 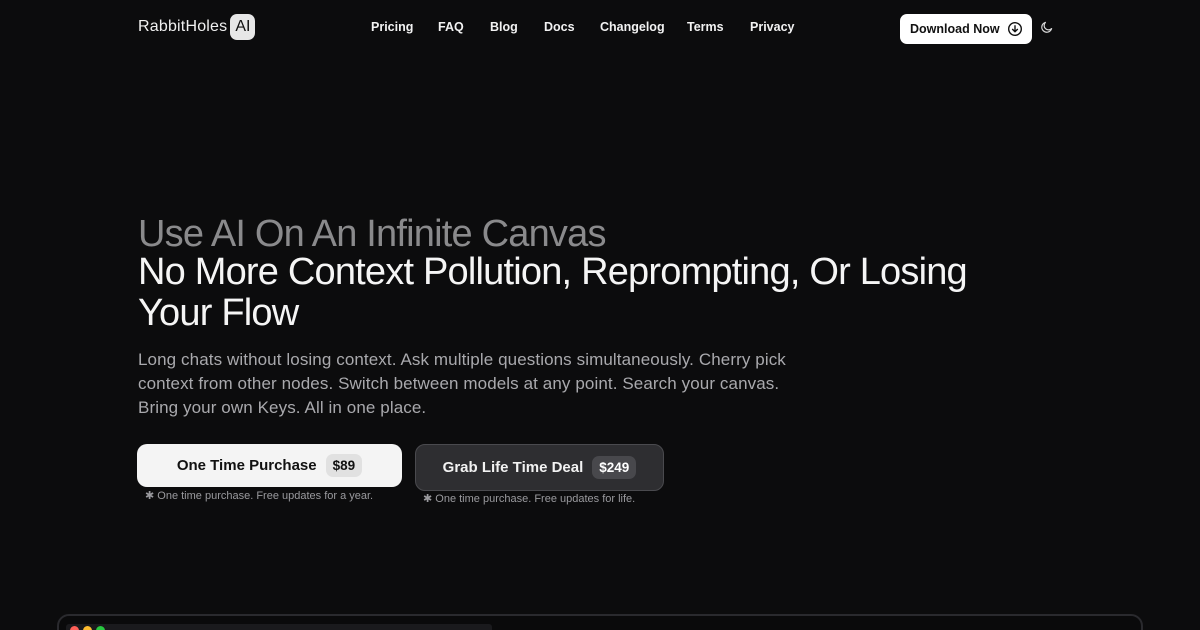 What do you see at coordinates (955, 29) in the screenshot?
I see `download-now-label: Download Now` at bounding box center [955, 29].